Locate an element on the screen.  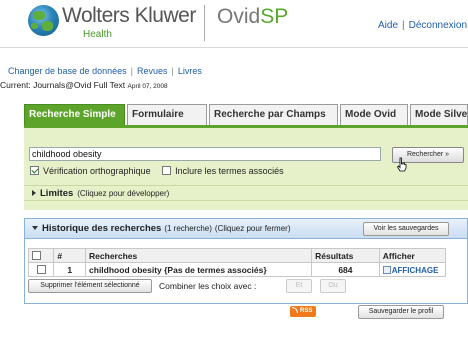
header-divider-line is located at coordinates (234, 47).